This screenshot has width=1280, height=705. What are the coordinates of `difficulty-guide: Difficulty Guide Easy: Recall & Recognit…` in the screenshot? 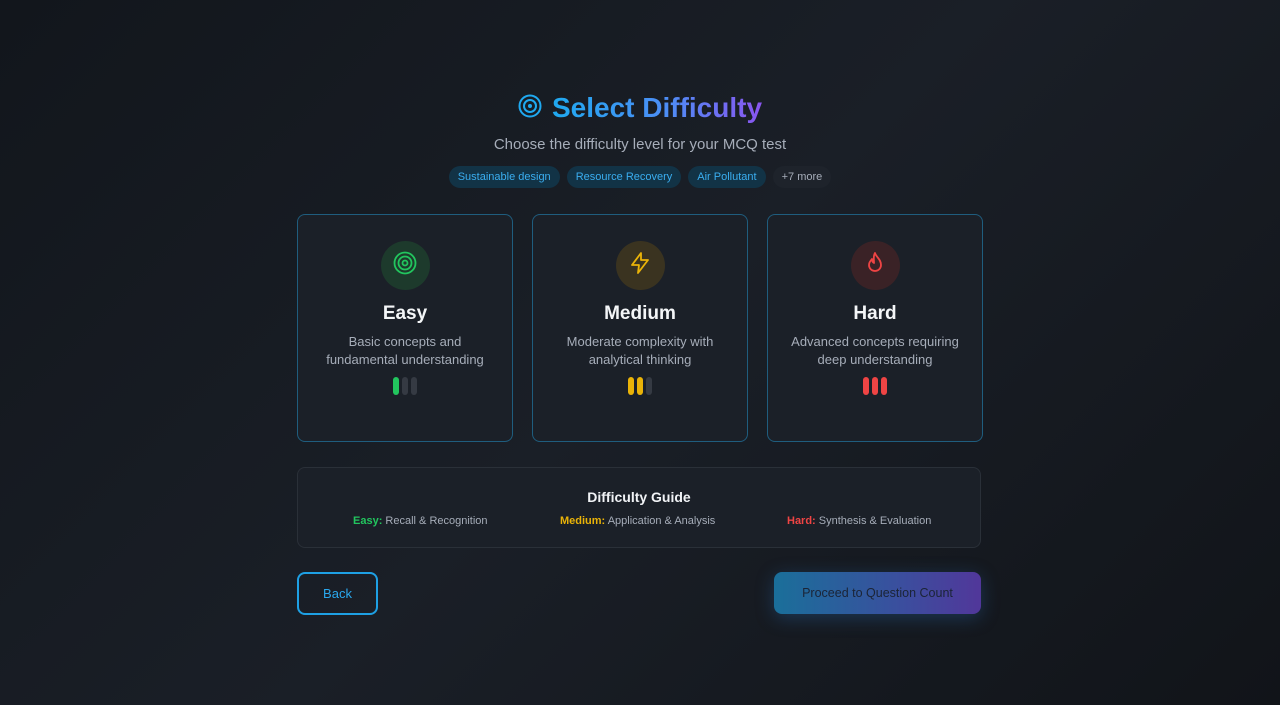 It's located at (639, 507).